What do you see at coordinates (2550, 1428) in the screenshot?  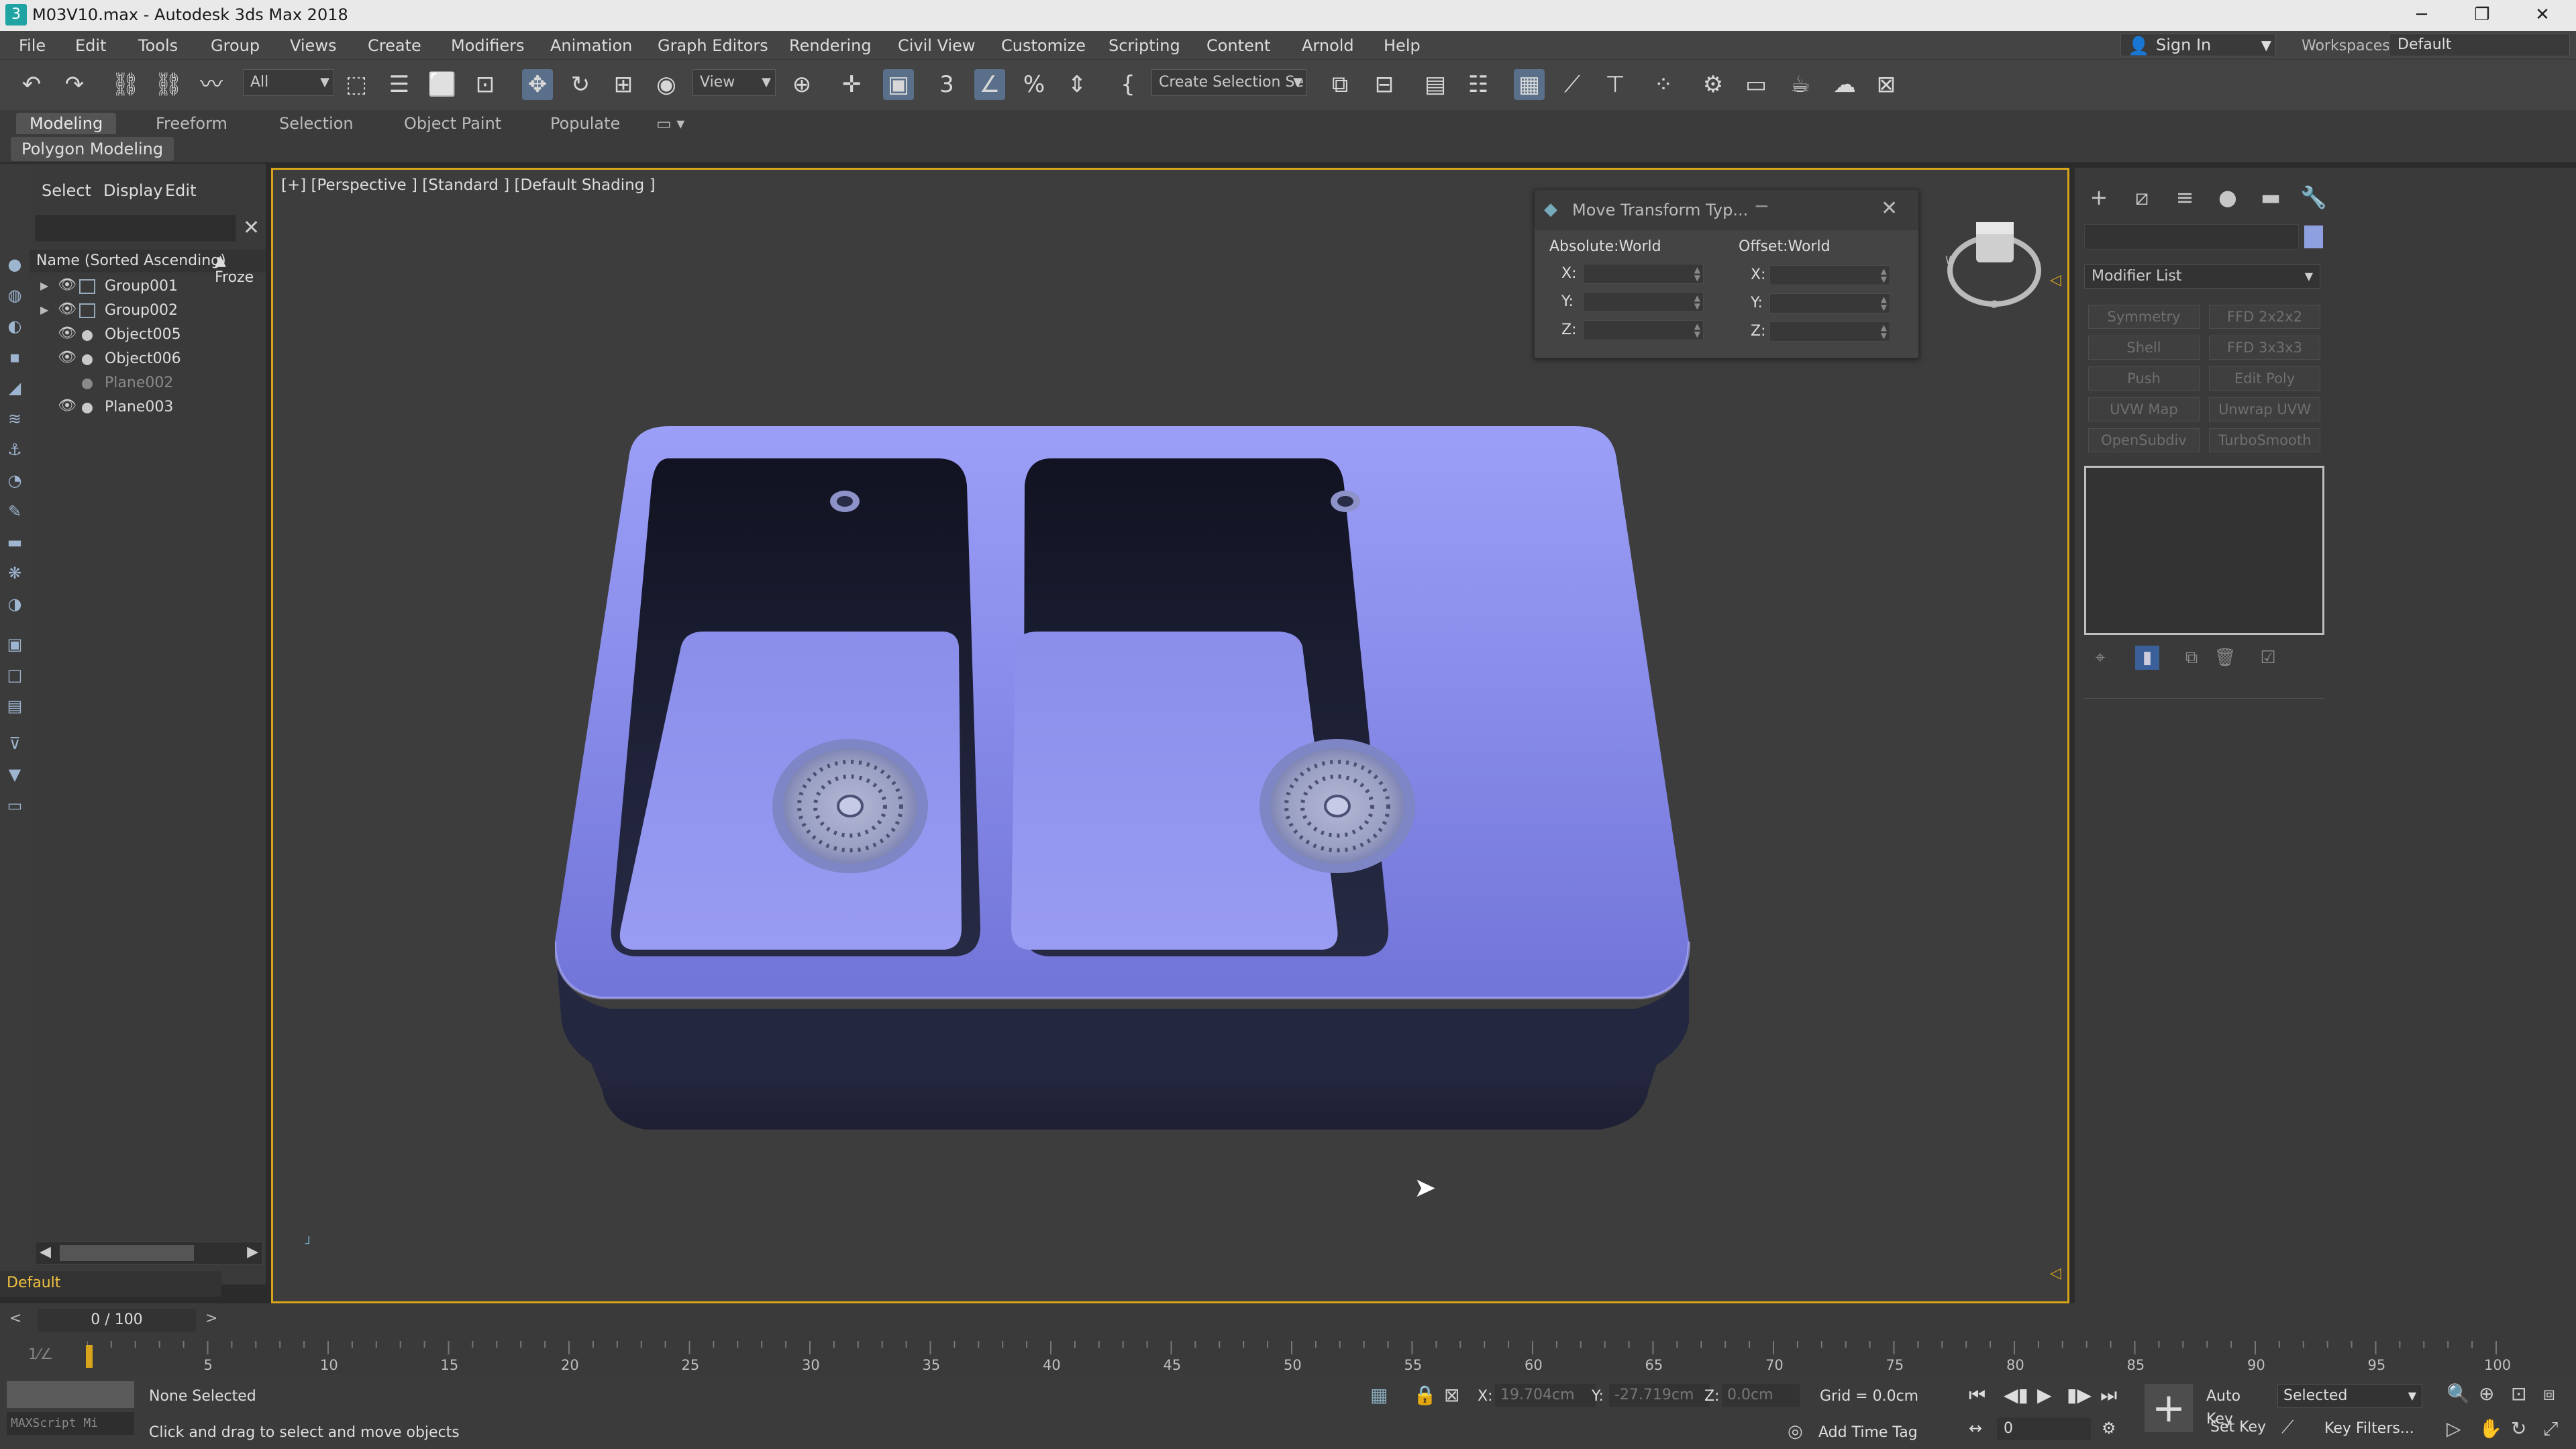 I see `maximize-viewport-icon: ⤢` at bounding box center [2550, 1428].